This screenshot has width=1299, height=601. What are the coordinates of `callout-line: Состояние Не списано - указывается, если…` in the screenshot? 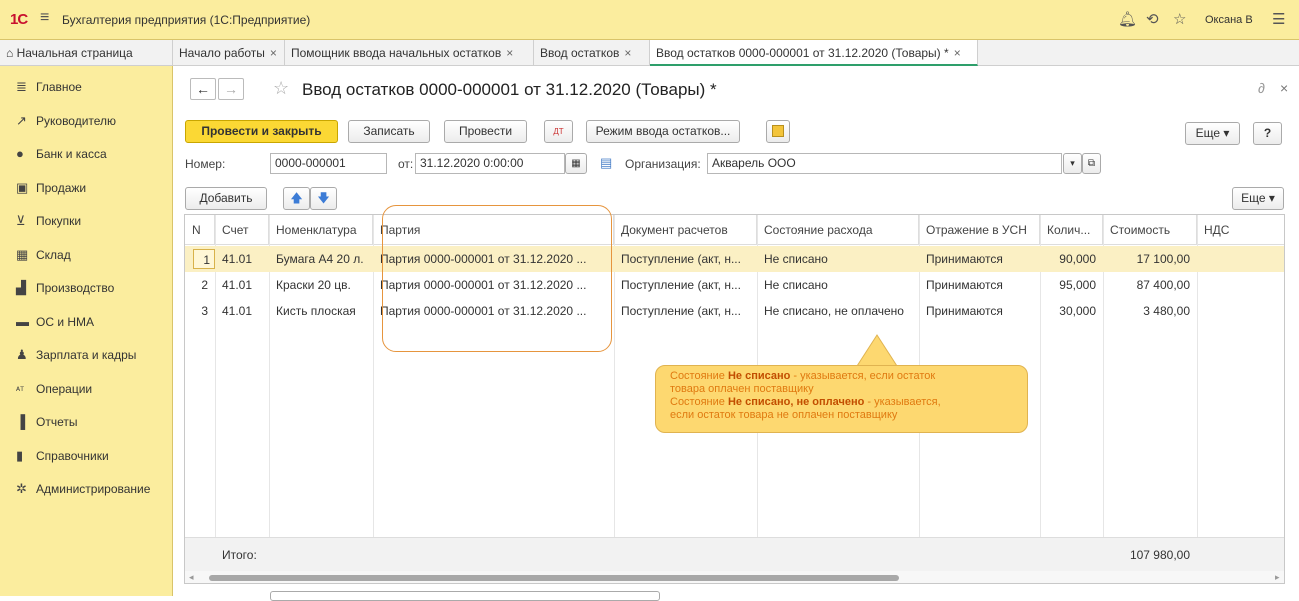 It's located at (803, 376).